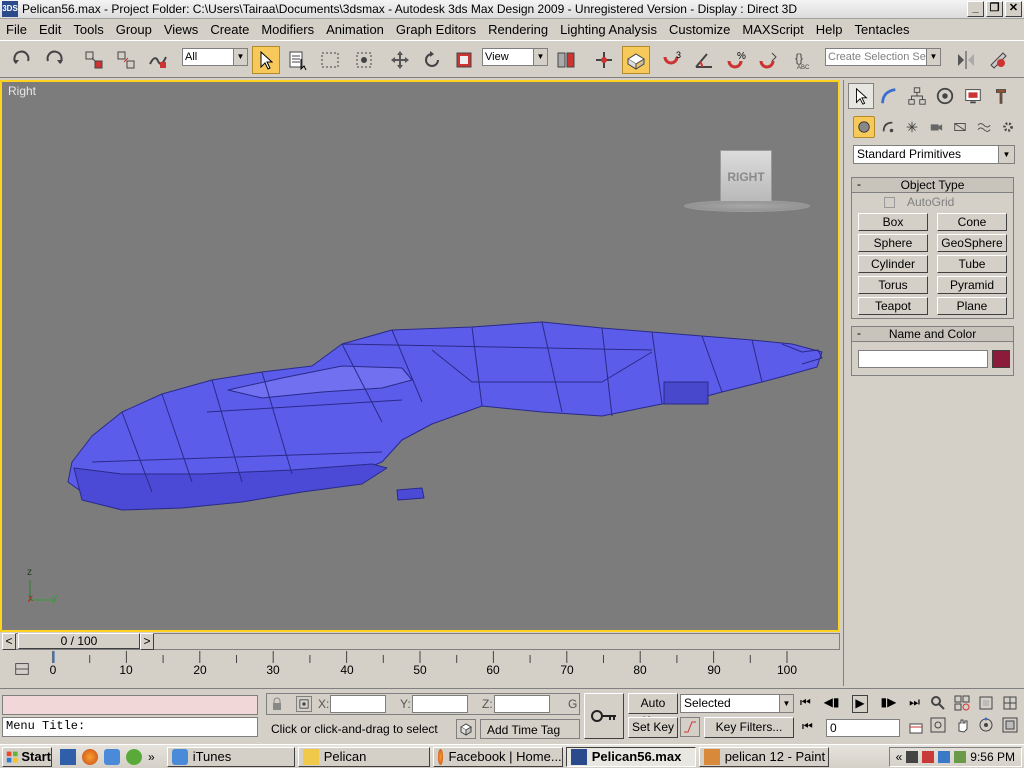  I want to click on menu-maxscript: MAXScript, so click(772, 29).